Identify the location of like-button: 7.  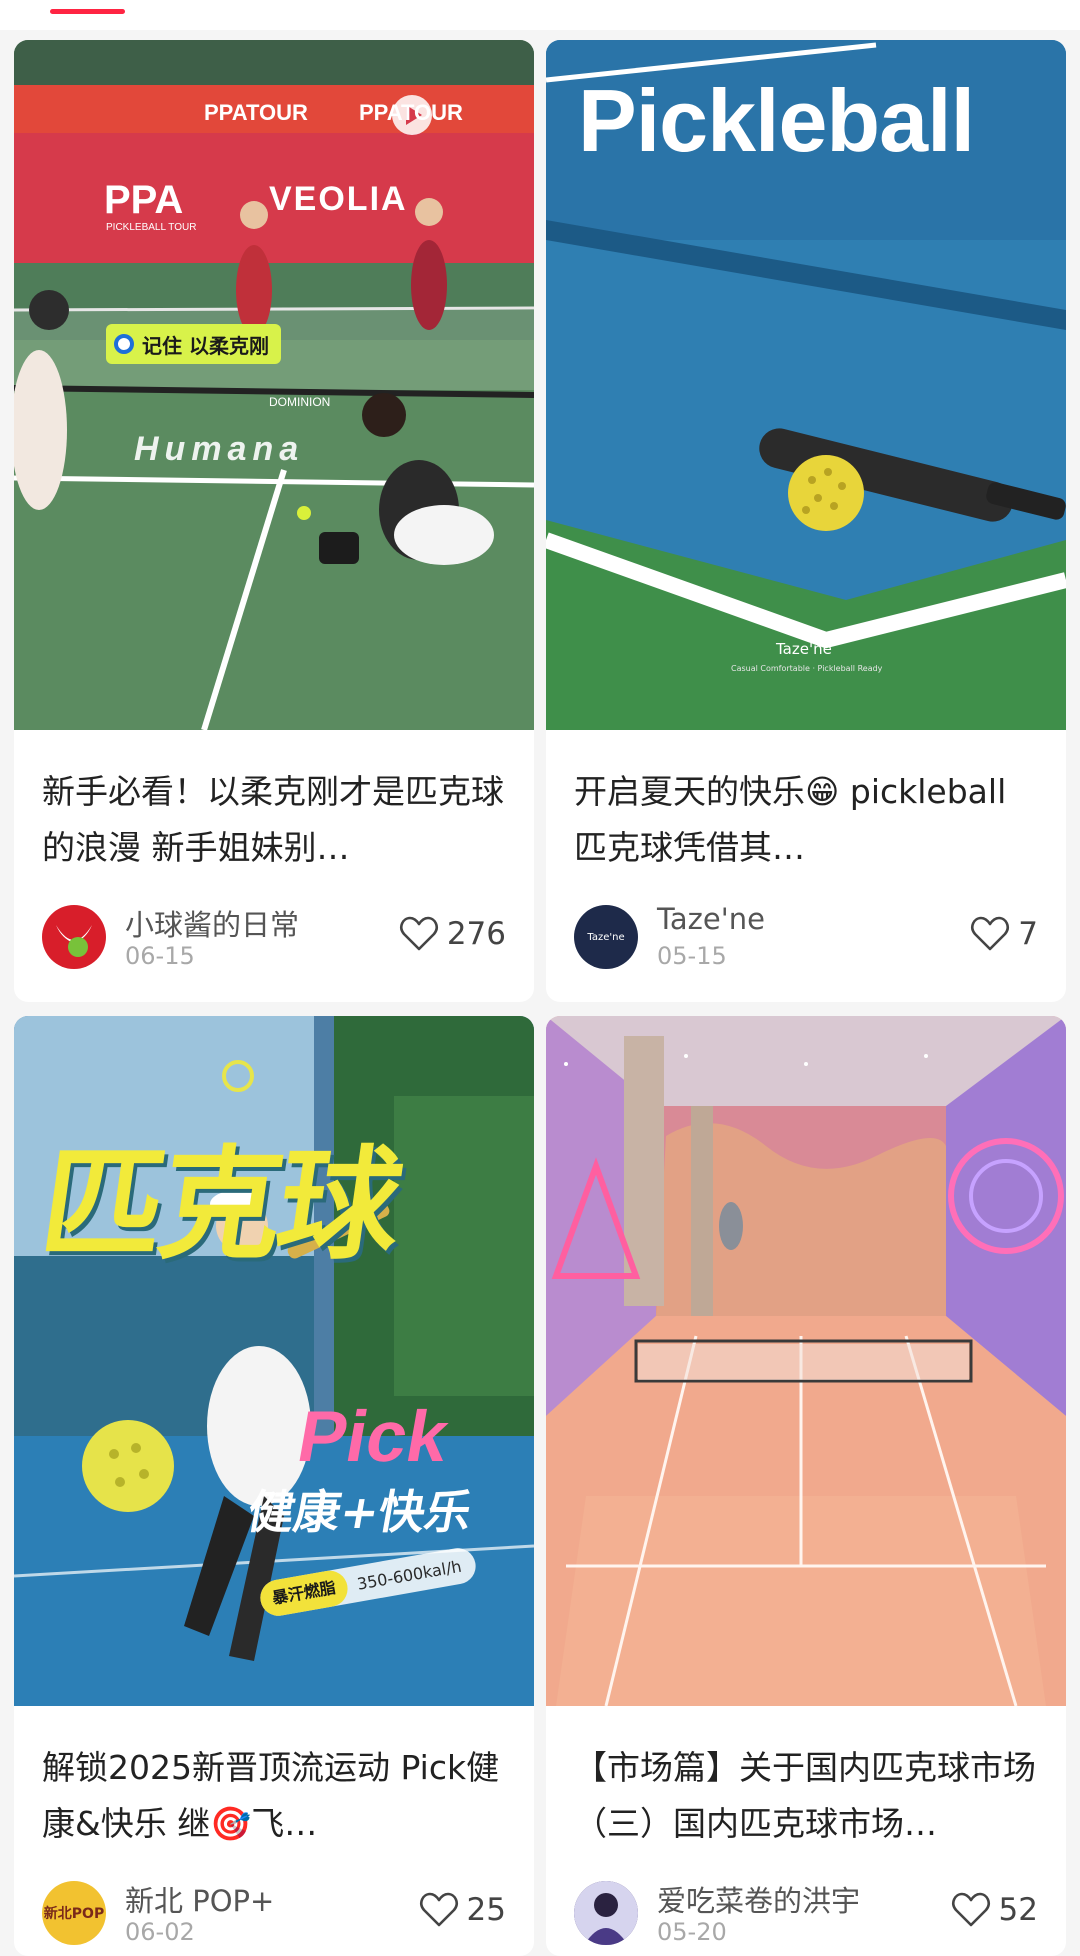
(1004, 934).